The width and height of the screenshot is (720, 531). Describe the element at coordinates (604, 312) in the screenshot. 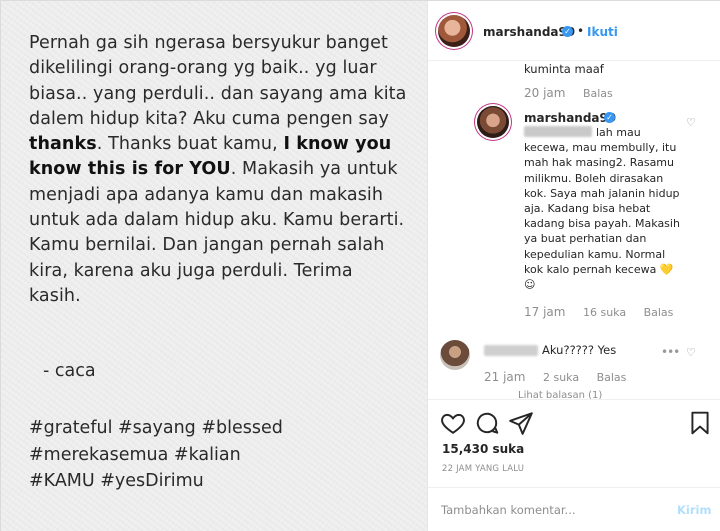

I see `comment-likes: 16 suka` at that location.